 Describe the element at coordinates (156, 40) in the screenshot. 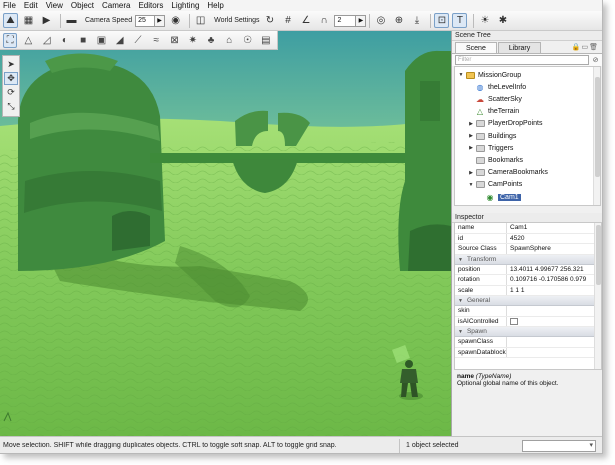

I see `river-icon: ≈` at that location.